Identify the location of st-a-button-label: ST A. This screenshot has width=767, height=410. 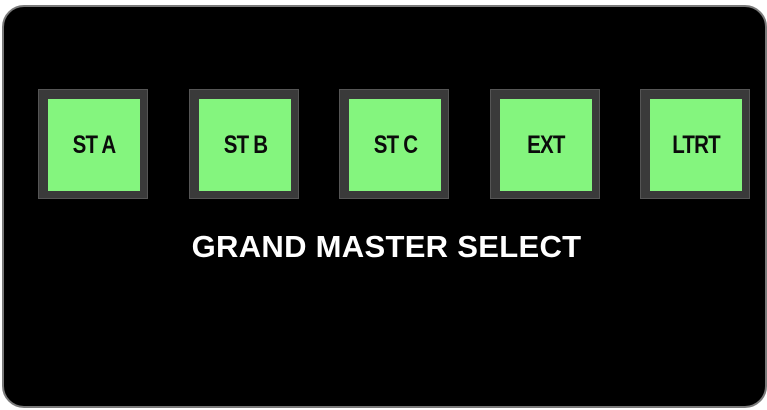
(94, 144).